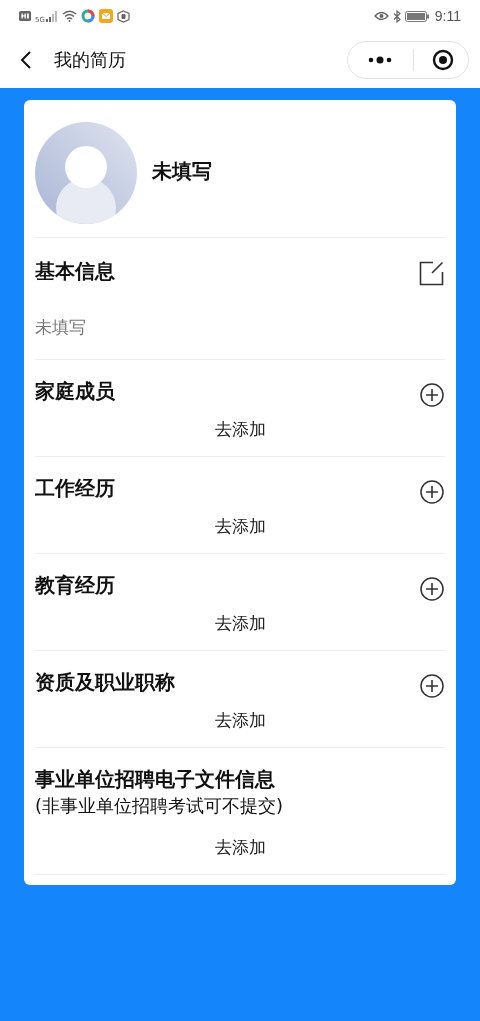 This screenshot has height=1021, width=480. What do you see at coordinates (51, 16) in the screenshot?
I see `signal-icon` at bounding box center [51, 16].